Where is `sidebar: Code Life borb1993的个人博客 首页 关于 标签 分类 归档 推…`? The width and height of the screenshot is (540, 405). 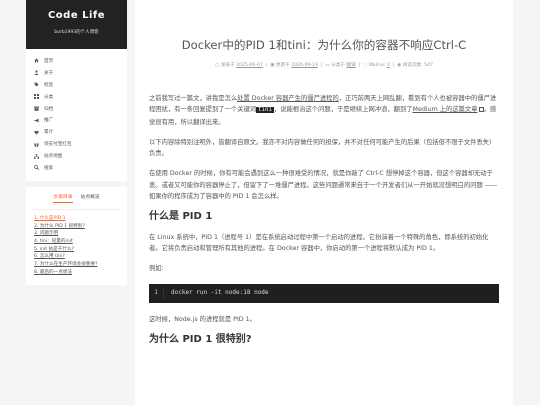 sidebar: Code Life borb1993的个人博客 首页 关于 标签 分类 归档 推… is located at coordinates (76, 142).